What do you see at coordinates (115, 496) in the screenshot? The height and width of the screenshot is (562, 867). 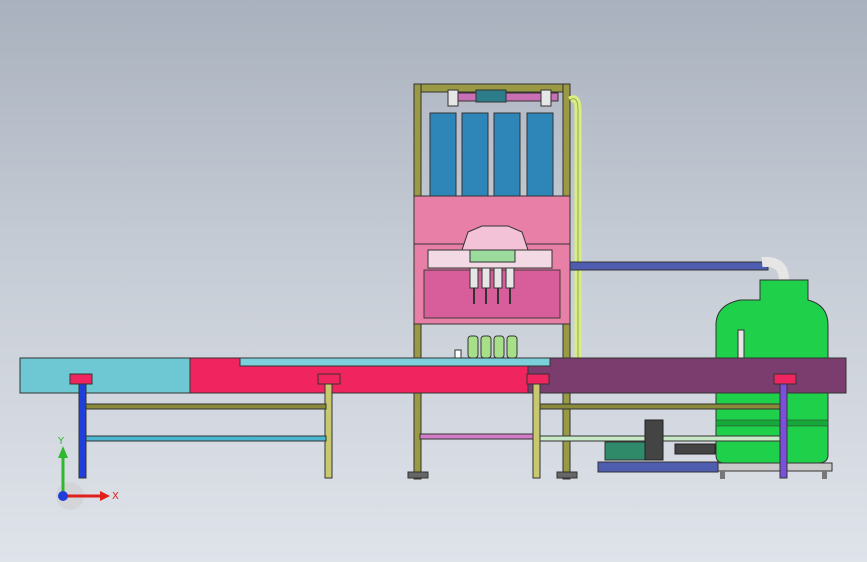 I see `x-axis-label: X` at bounding box center [115, 496].